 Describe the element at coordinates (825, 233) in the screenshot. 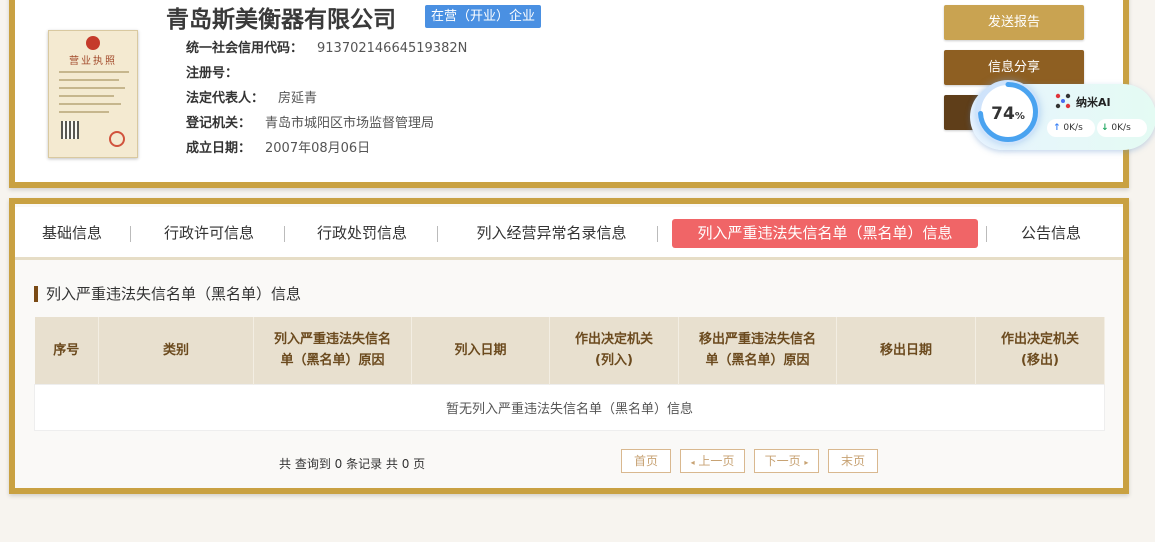

I see `tab-blacklist: 列入严重违法失信名单（黑名单）信息` at that location.